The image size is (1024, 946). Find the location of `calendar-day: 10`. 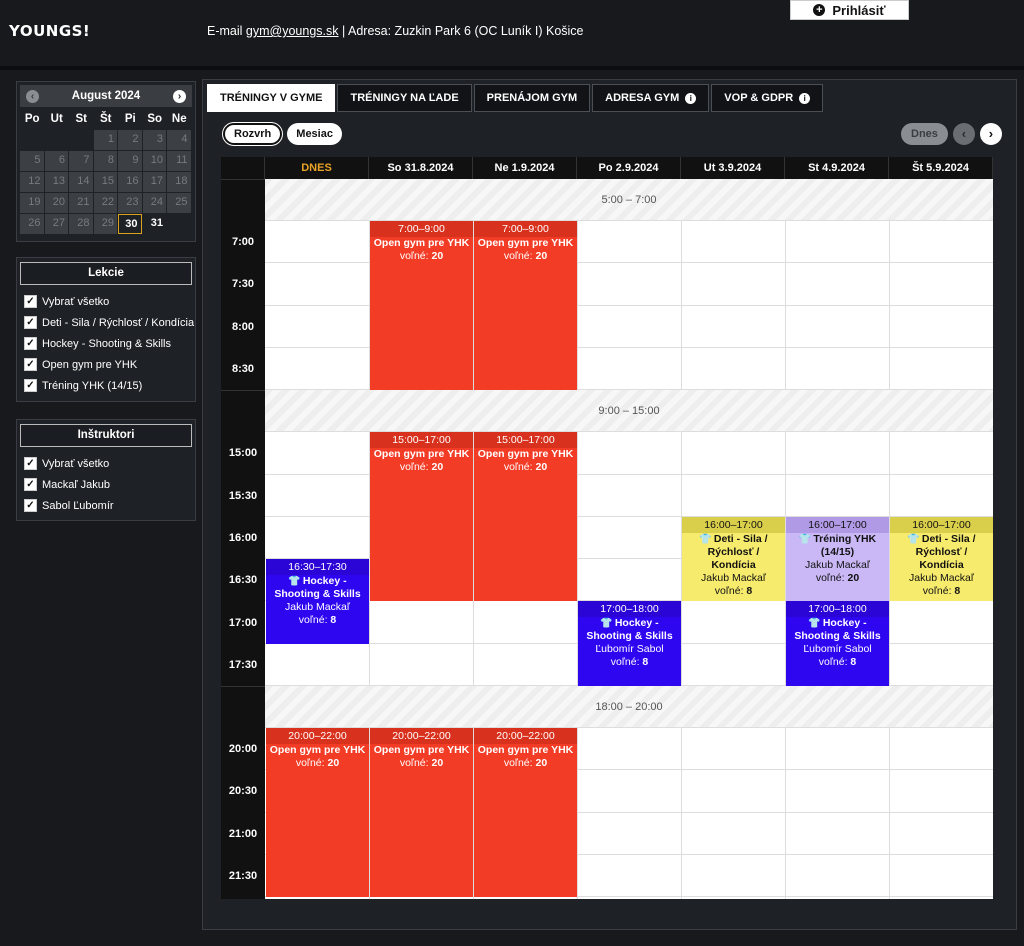

calendar-day: 10 is located at coordinates (154, 161).